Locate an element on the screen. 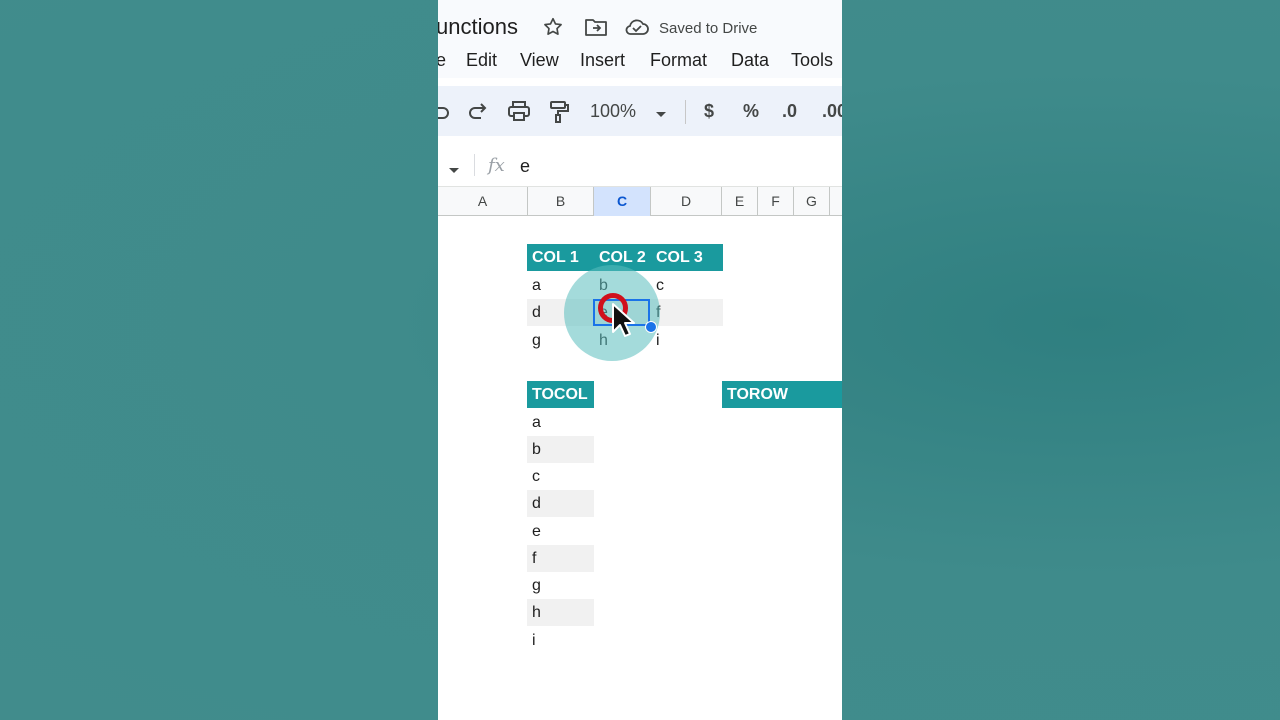 Image resolution: width=1280 pixels, height=720 pixels. table-header-col3: COL 3 is located at coordinates (687, 257).